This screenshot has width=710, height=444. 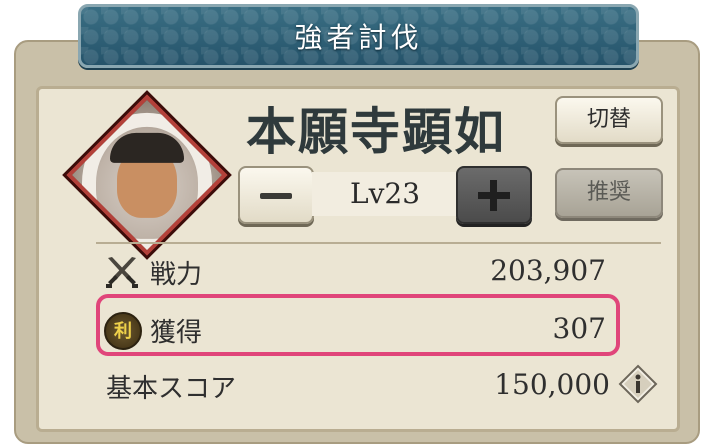 I want to click on plus-icon-vertical, so click(x=493, y=195).